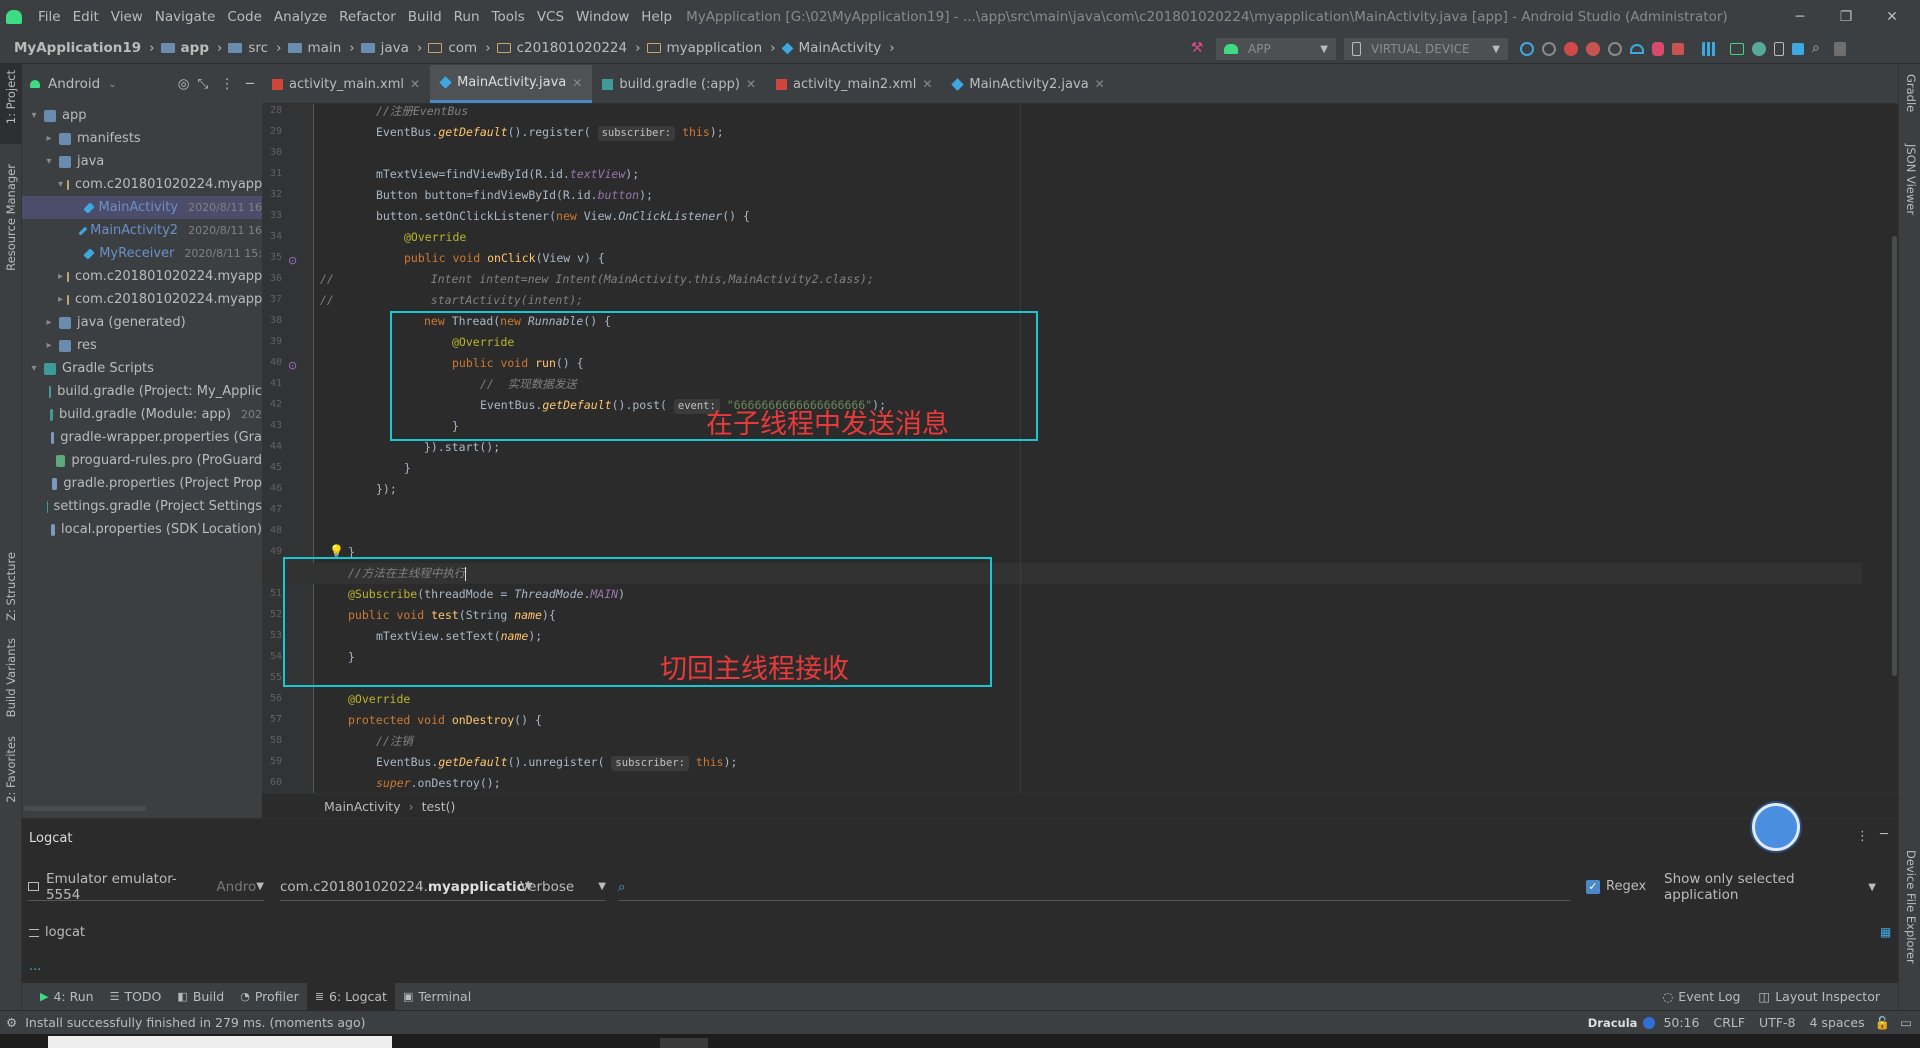 The width and height of the screenshot is (1920, 1048). What do you see at coordinates (142, 529) in the screenshot?
I see `tree-item: local.properties (SDK Location)` at bounding box center [142, 529].